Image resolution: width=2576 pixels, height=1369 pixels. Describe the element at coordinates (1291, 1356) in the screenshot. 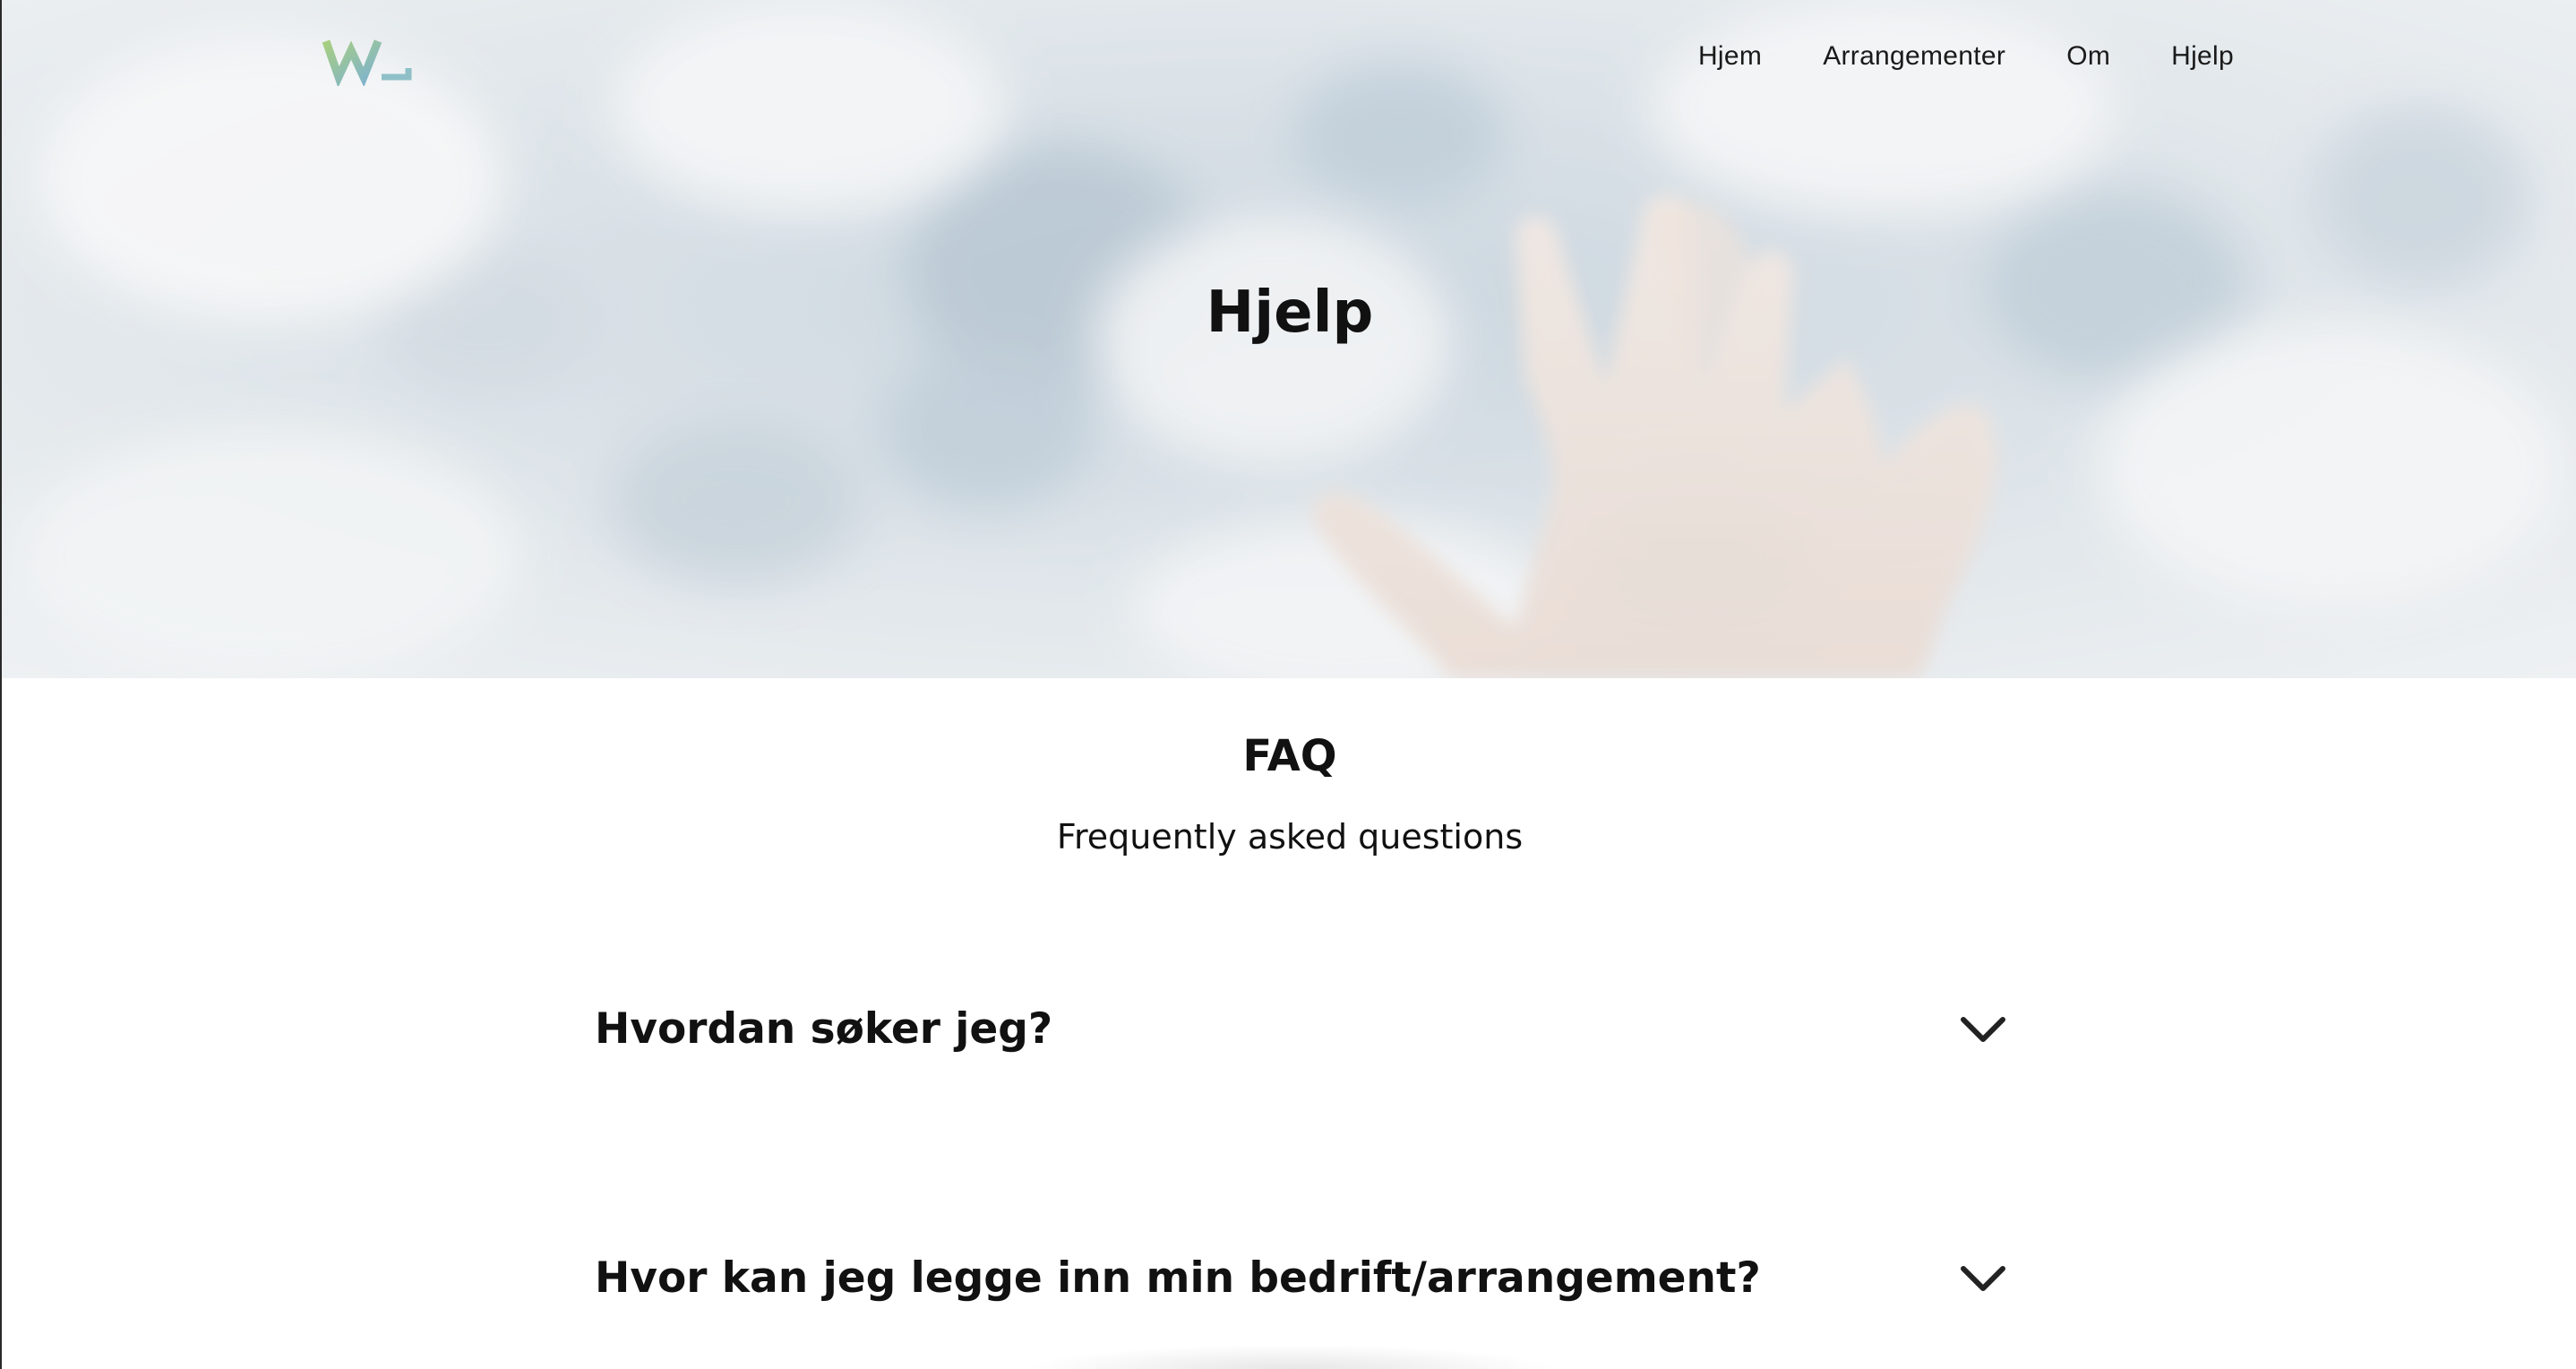

I see `floating-element-shadow` at that location.